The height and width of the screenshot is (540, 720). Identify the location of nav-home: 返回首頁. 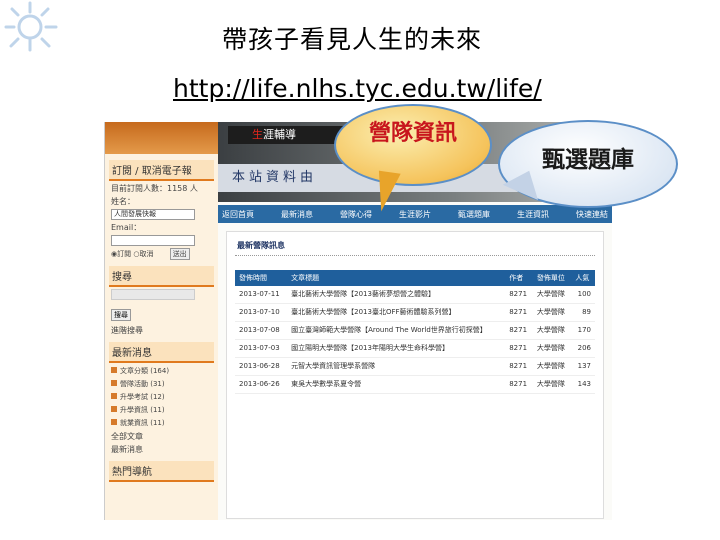
(238, 214).